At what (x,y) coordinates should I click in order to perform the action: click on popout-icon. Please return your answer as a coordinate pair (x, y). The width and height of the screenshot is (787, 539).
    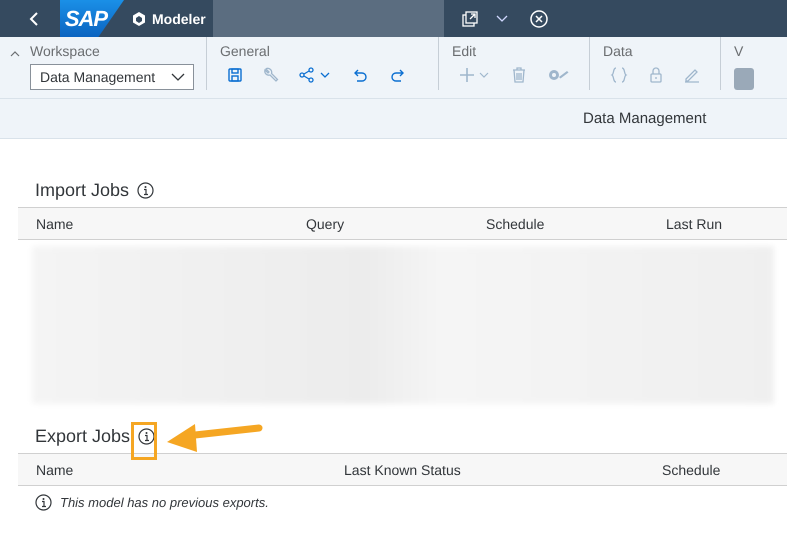
    Looking at the image, I should click on (470, 18).